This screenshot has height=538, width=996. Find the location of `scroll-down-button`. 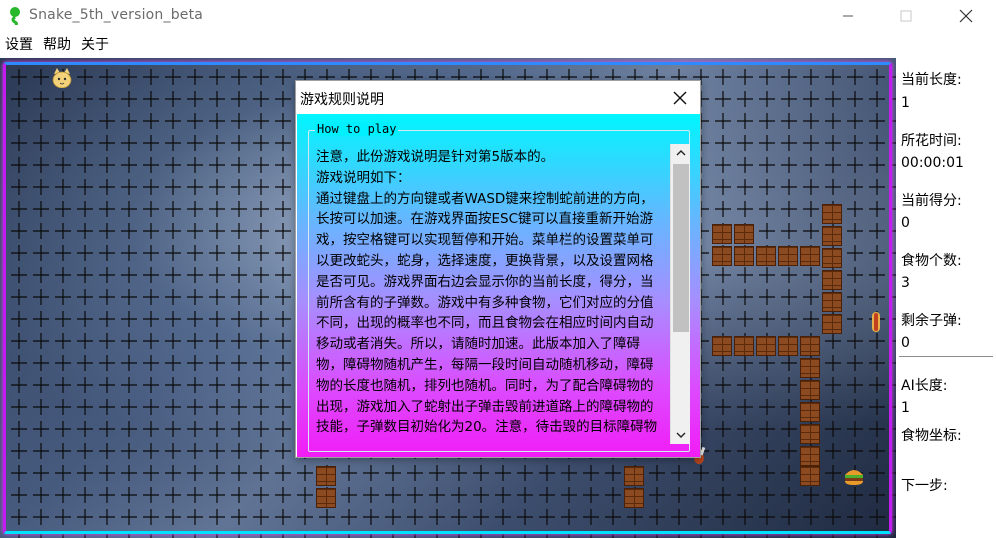

scroll-down-button is located at coordinates (680, 435).